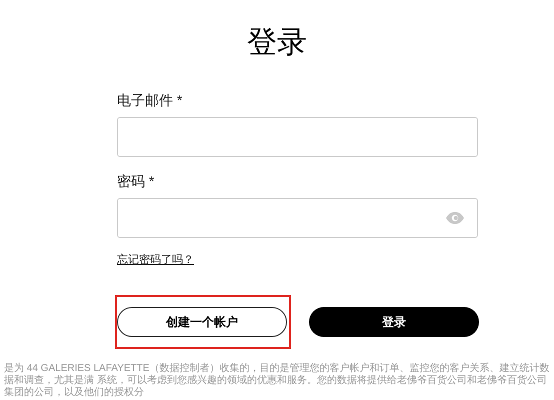 This screenshot has width=554, height=400. What do you see at coordinates (297, 137) in the screenshot?
I see `email-field` at bounding box center [297, 137].